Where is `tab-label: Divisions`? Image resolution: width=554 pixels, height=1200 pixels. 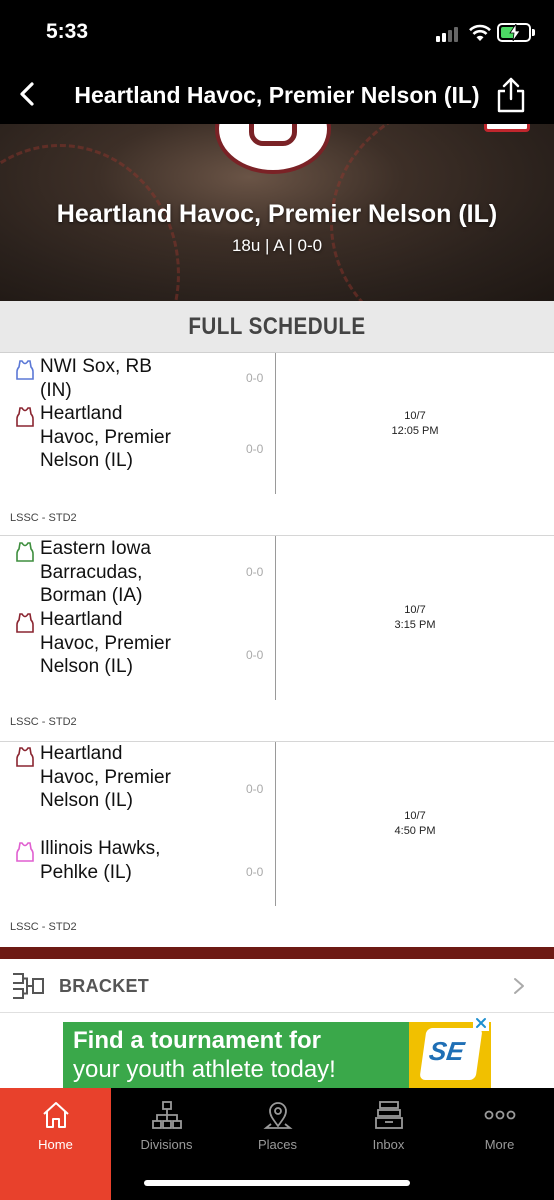 tab-label: Divisions is located at coordinates (166, 1144).